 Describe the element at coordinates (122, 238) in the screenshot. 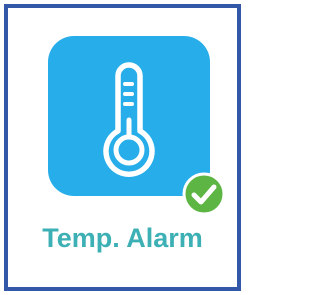

I see `app-label: Temp. Alarm` at that location.